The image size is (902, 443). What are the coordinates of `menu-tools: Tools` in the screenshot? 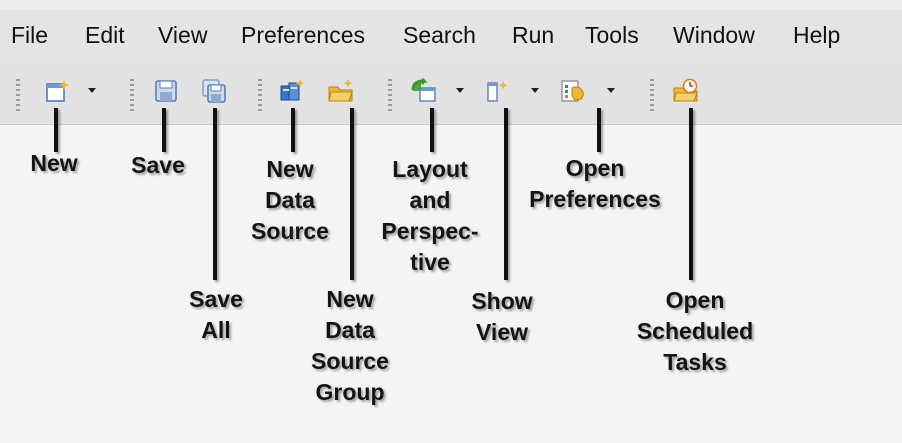 It's located at (612, 35).